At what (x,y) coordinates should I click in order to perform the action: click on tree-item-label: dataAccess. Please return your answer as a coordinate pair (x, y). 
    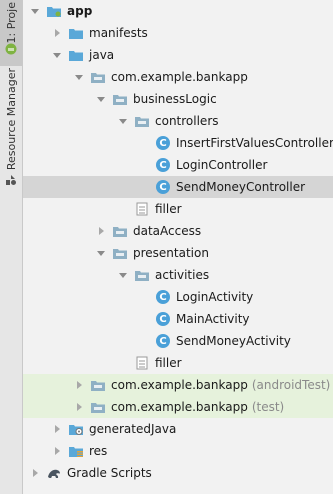
    Looking at the image, I should click on (167, 231).